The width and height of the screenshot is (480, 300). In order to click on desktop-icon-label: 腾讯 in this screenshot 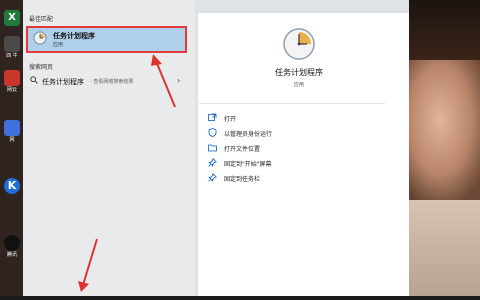, I will do `click(11, 255)`.